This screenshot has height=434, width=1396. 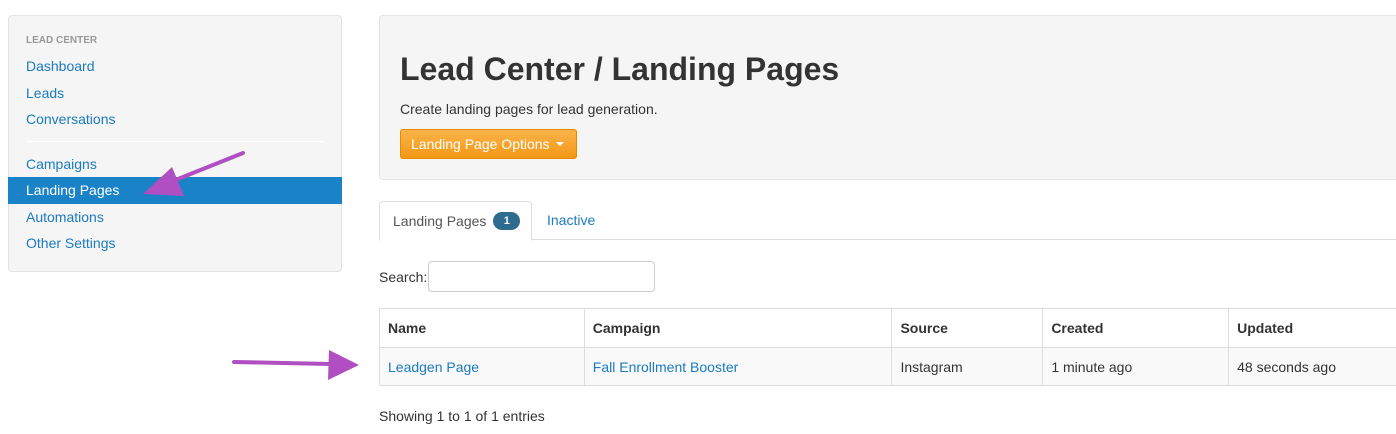 I want to click on tab-landing-pages: Landing Pages 1, so click(x=455, y=221).